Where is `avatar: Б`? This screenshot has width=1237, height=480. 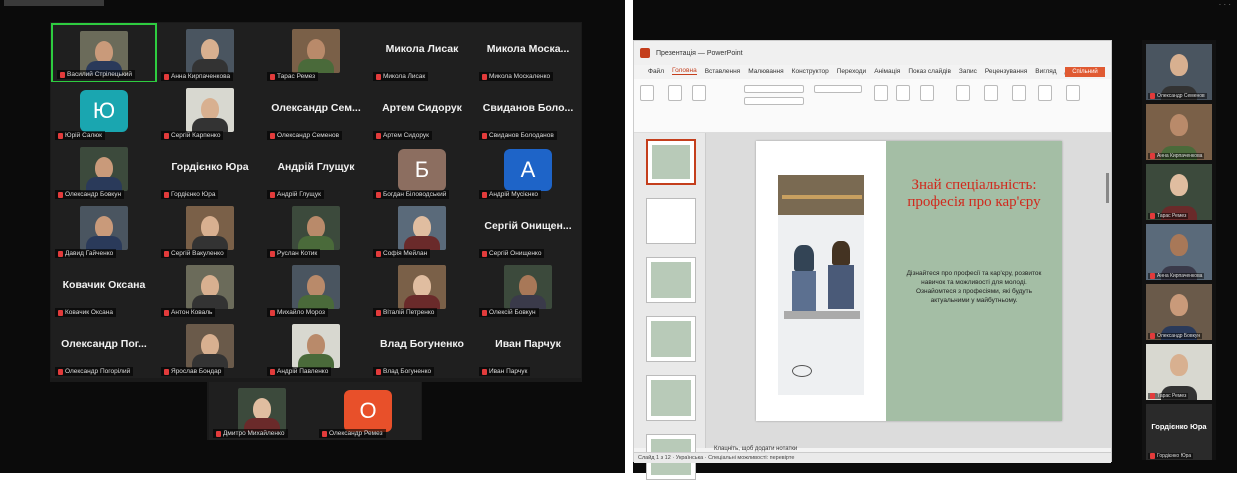 avatar: Б is located at coordinates (422, 170).